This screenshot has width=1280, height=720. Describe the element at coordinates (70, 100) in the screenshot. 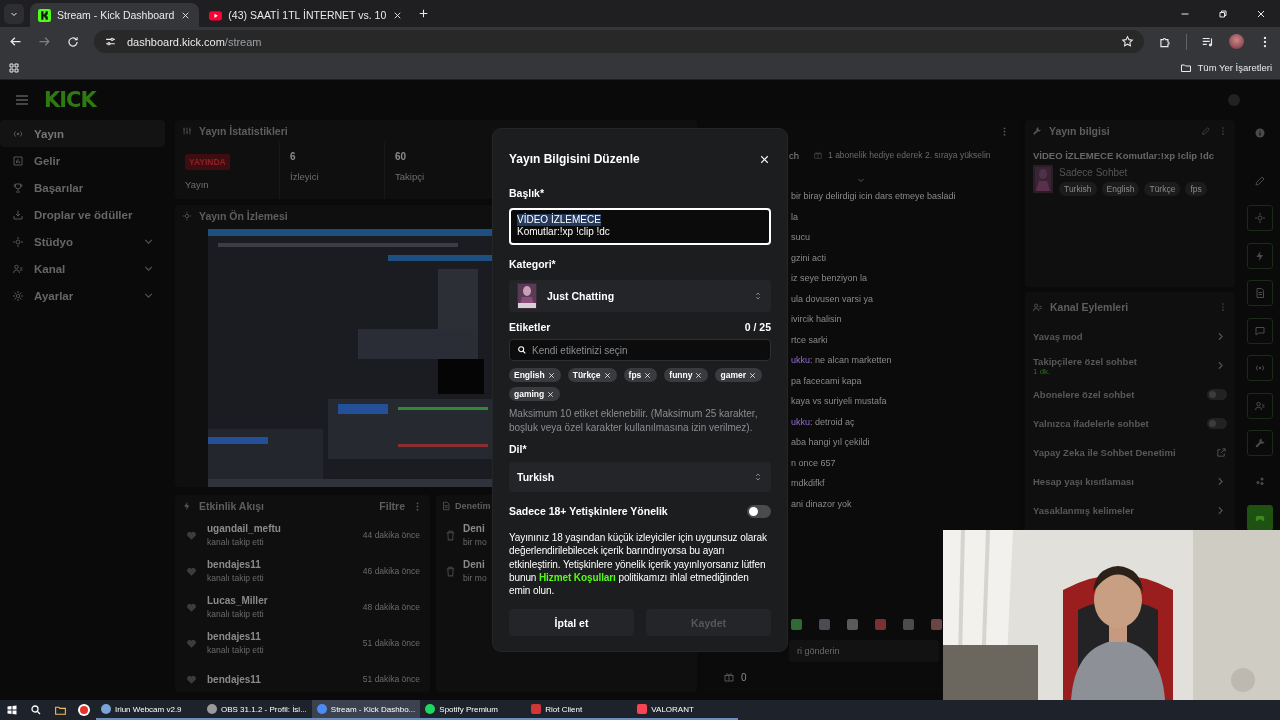

I see `site-logo: KICK` at that location.